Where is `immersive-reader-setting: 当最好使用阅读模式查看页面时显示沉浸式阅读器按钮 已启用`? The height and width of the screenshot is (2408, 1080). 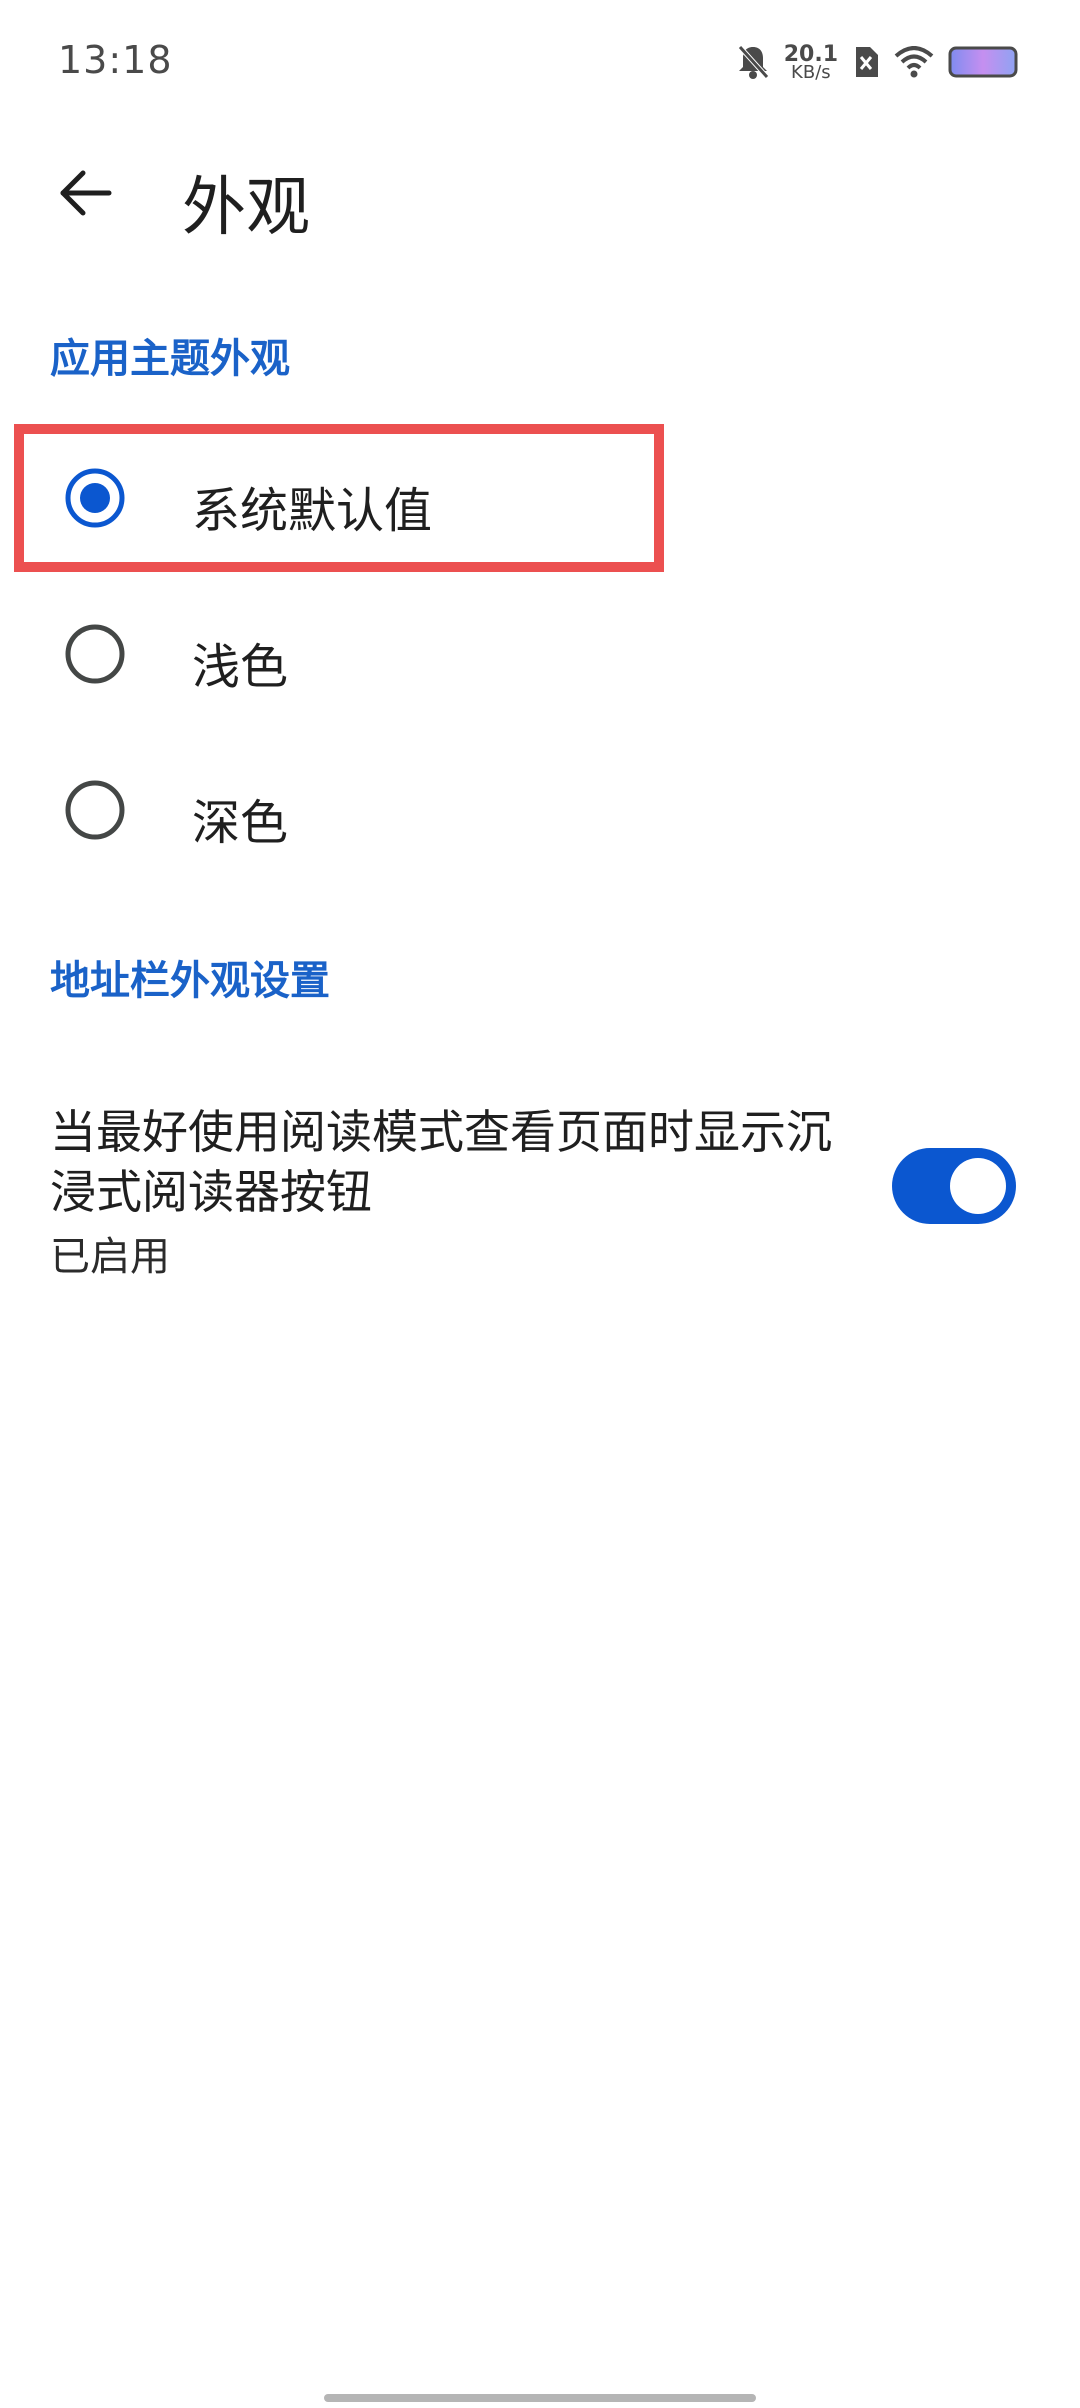
immersive-reader-setting: 当最好使用阅读模式查看页面时显示沉浸式阅读器按钮 已启用 is located at coordinates (540, 1190).